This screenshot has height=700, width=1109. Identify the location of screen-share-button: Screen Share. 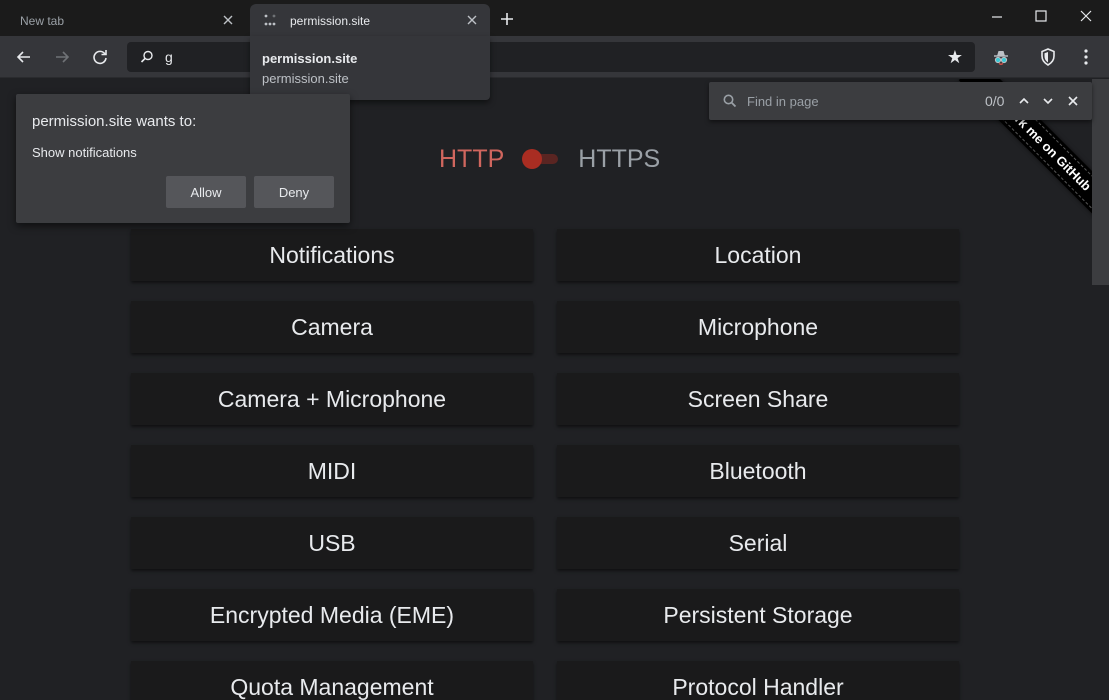
(758, 399).